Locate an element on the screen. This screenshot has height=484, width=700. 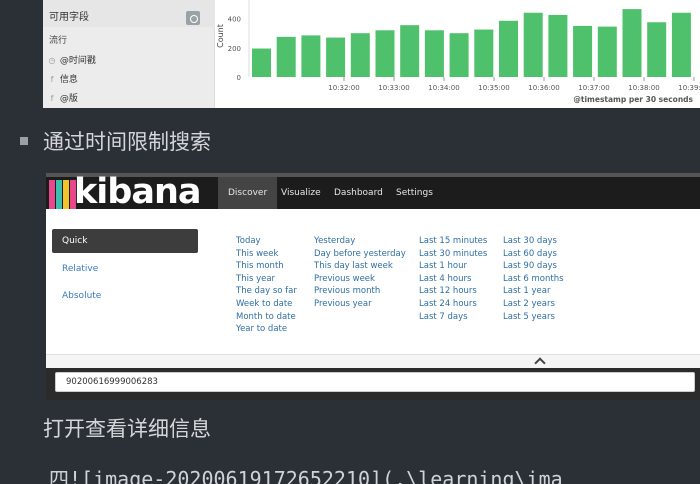
quick-option: This month is located at coordinates (266, 266).